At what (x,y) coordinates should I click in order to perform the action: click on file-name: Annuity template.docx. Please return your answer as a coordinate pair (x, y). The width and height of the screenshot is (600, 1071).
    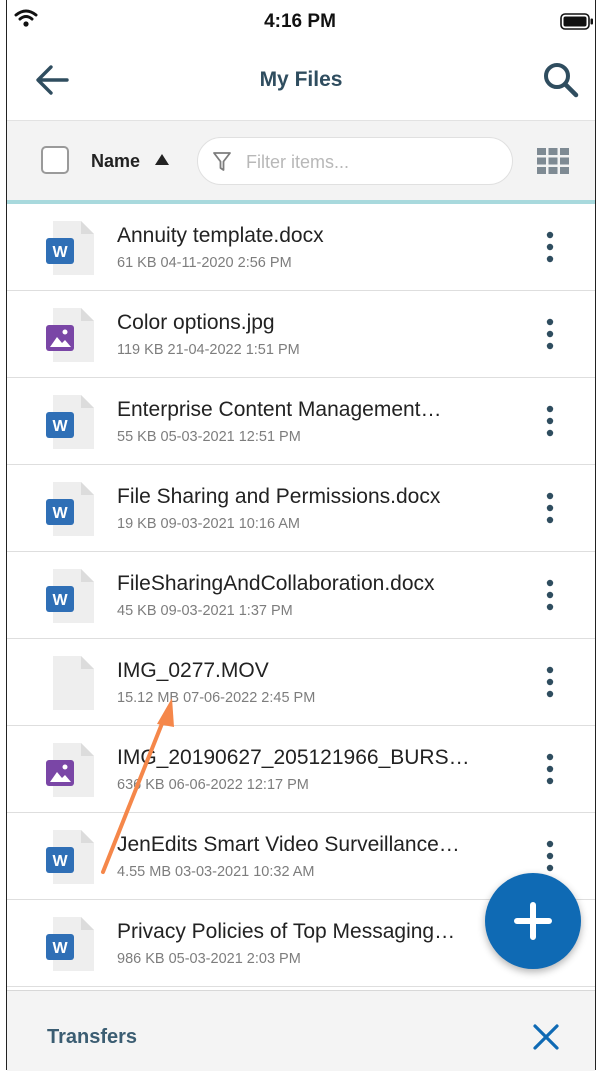
    Looking at the image, I should click on (220, 235).